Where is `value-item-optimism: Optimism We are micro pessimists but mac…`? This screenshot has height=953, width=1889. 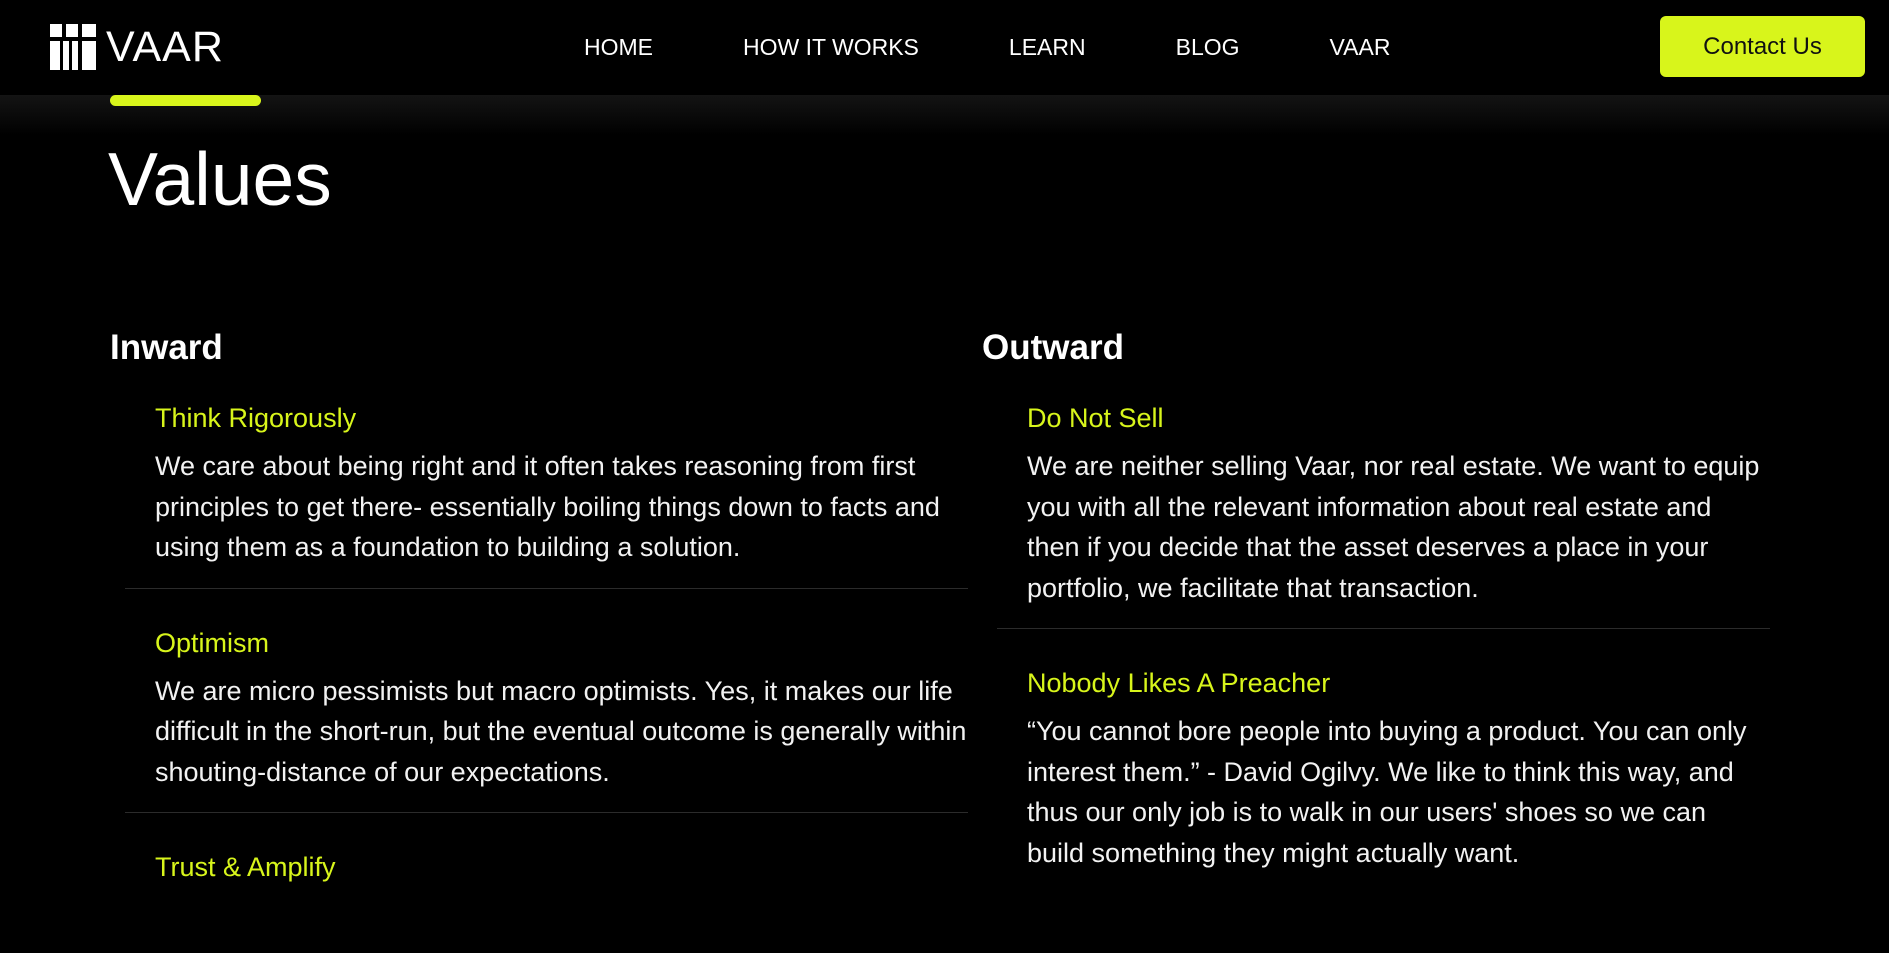 value-item-optimism: Optimism We are micro pessimists but mac… is located at coordinates (546, 720).